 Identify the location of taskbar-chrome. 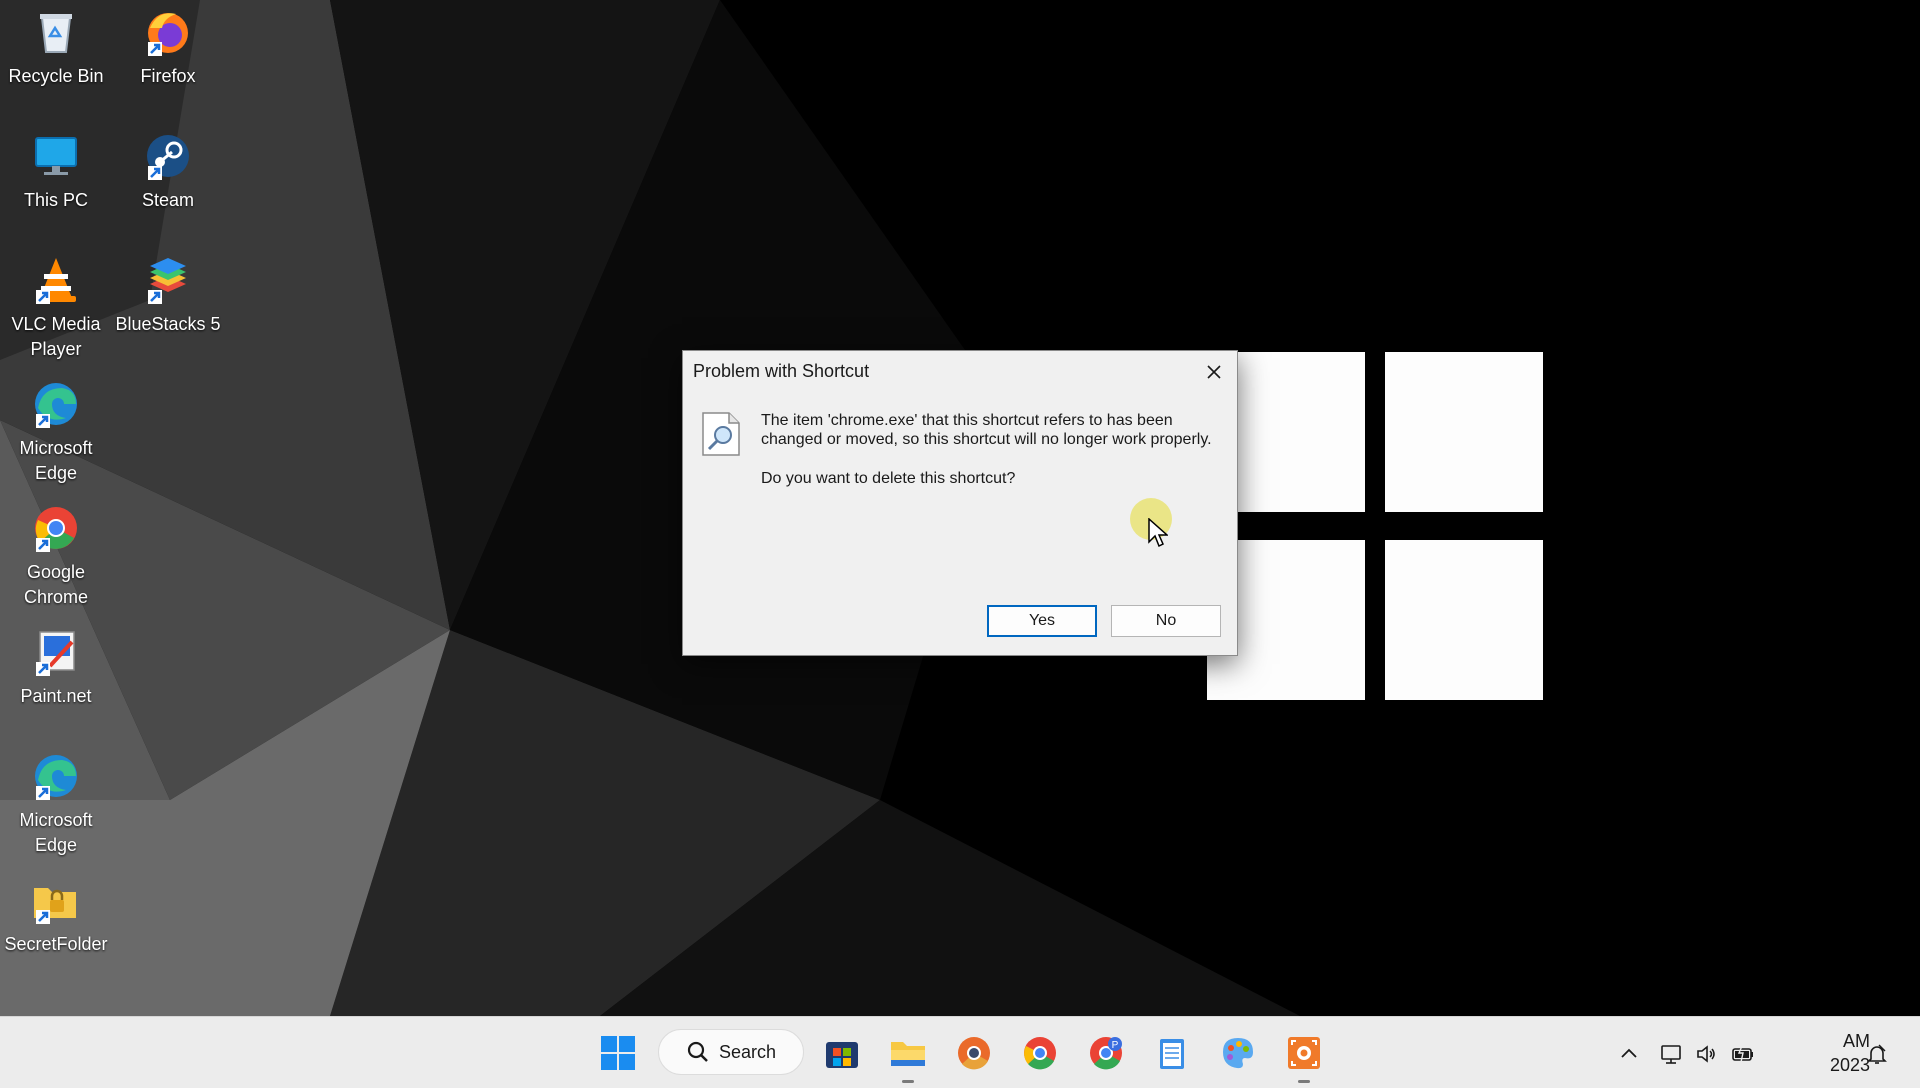
(1040, 1053).